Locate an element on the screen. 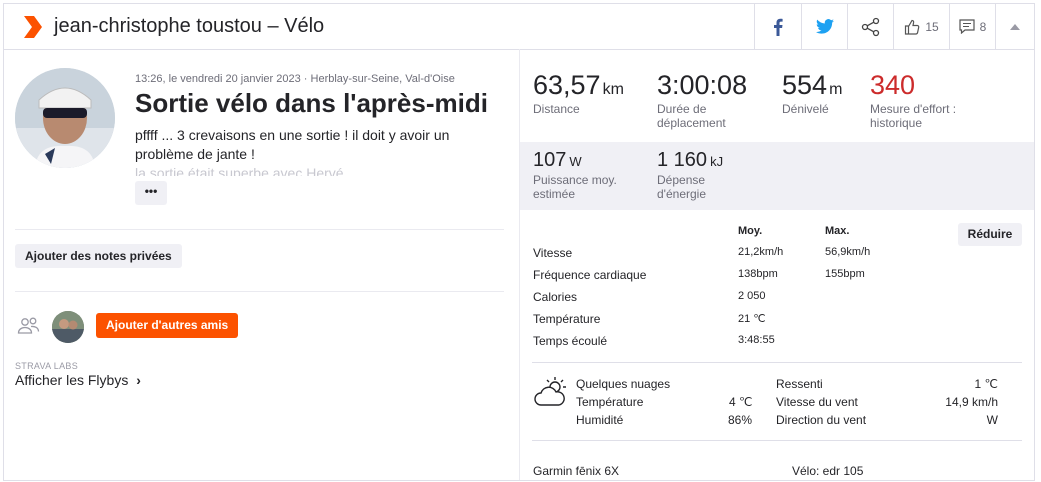 This screenshot has height=482, width=1041. row-label: Vitesse is located at coordinates (553, 253).